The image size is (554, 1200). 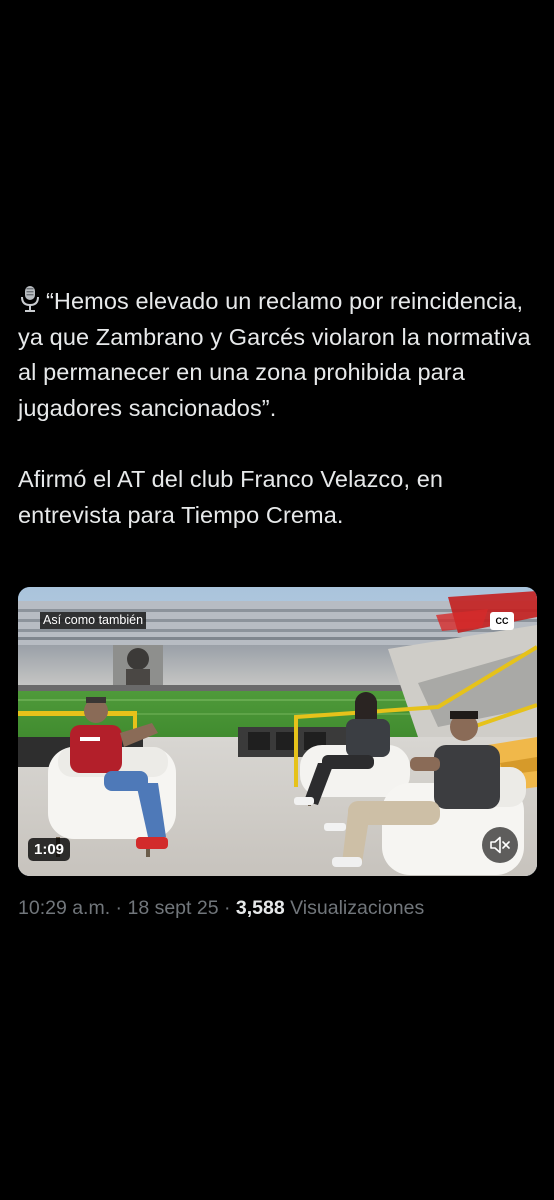 I want to click on mute-button, so click(x=500, y=845).